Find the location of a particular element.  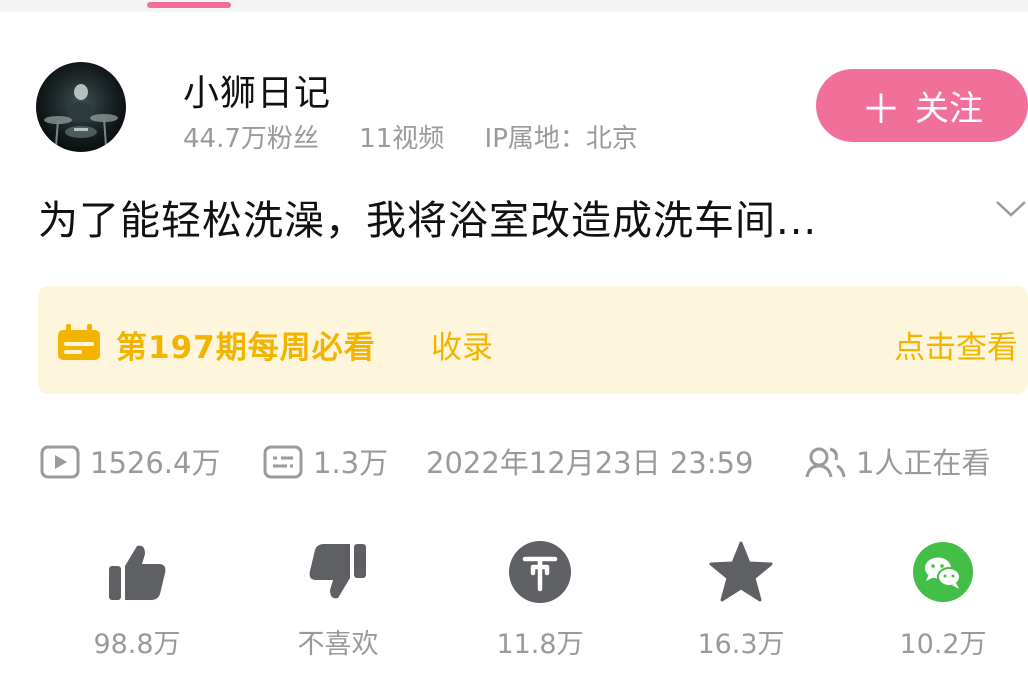

follow-button: ＋ 关注 is located at coordinates (922, 105).